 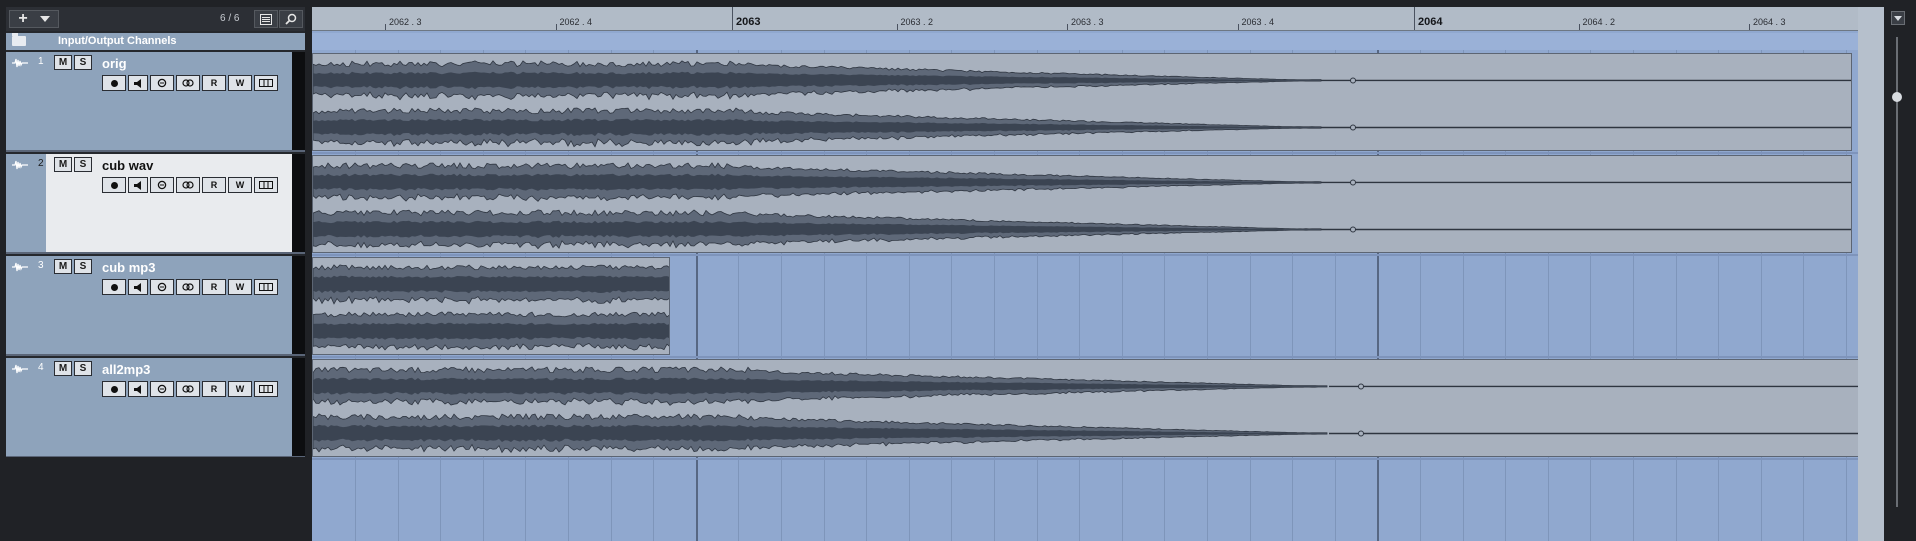 What do you see at coordinates (155, 306) in the screenshot?
I see `track-header-cub-mp3: 3 M Scub mp3 R W` at bounding box center [155, 306].